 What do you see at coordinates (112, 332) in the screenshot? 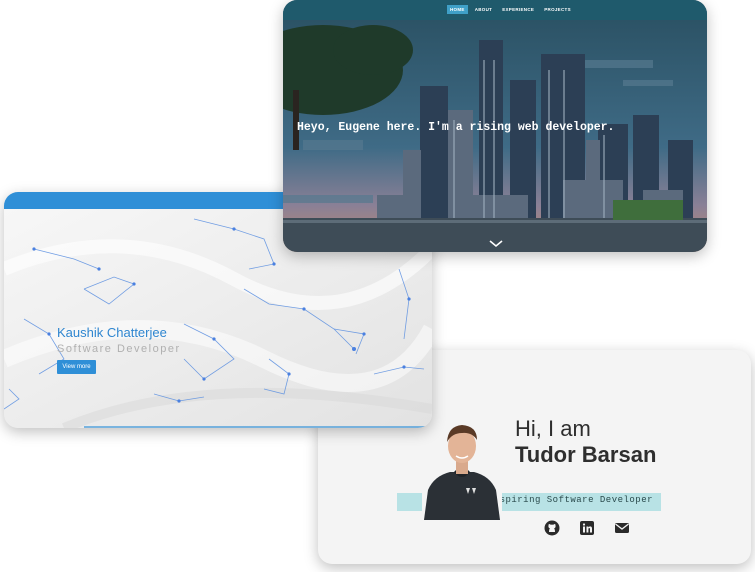
I see `person-name: Kaushik Chatterjee` at bounding box center [112, 332].